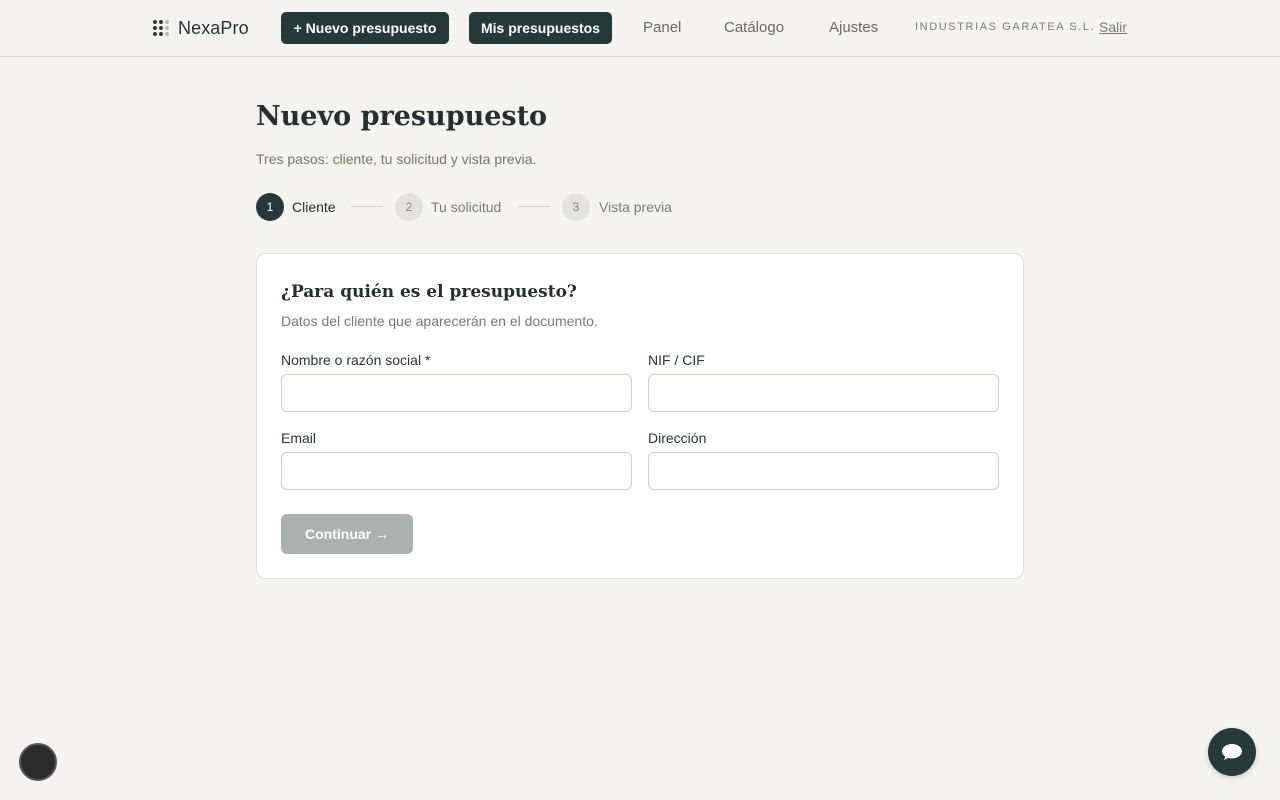 This screenshot has width=1280, height=800. I want to click on step-3-number: 3, so click(576, 207).